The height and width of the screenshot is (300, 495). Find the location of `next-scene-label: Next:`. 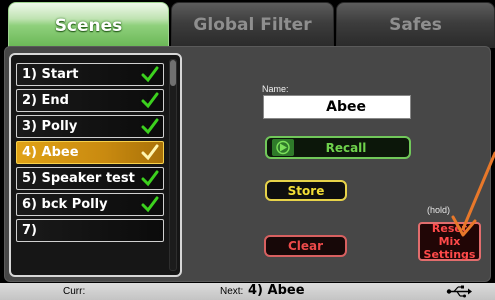

next-scene-label: Next: is located at coordinates (232, 291).